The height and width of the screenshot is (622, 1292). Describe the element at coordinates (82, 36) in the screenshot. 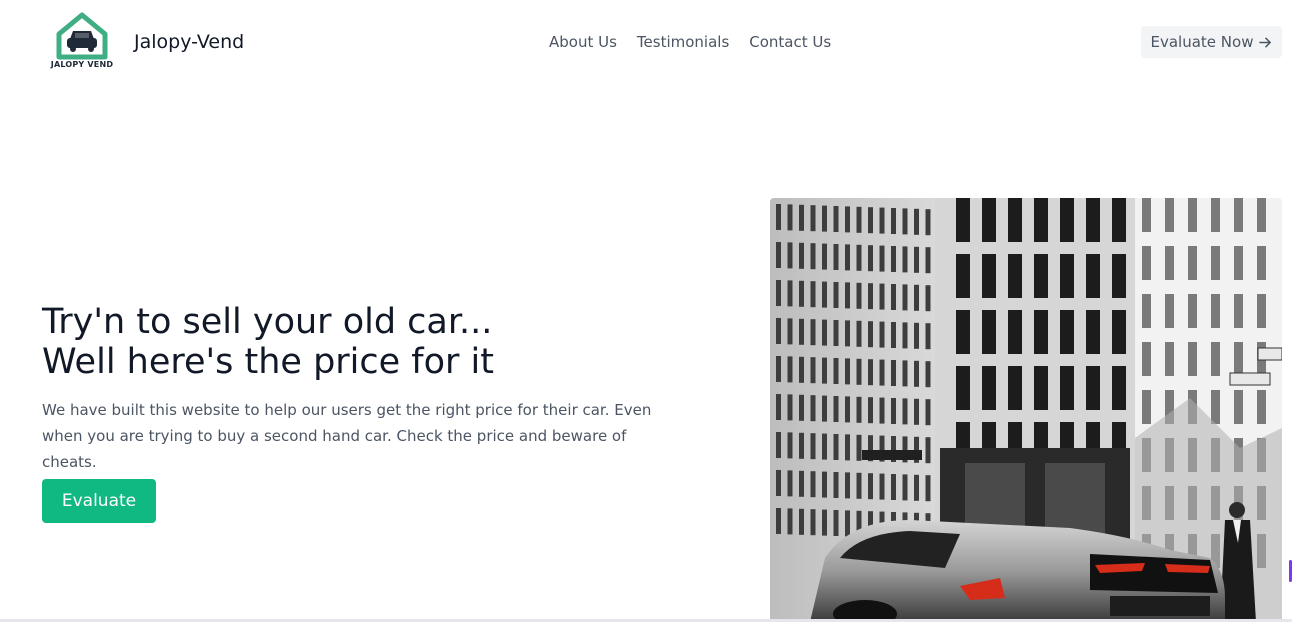

I see `car-house-logo-icon` at that location.